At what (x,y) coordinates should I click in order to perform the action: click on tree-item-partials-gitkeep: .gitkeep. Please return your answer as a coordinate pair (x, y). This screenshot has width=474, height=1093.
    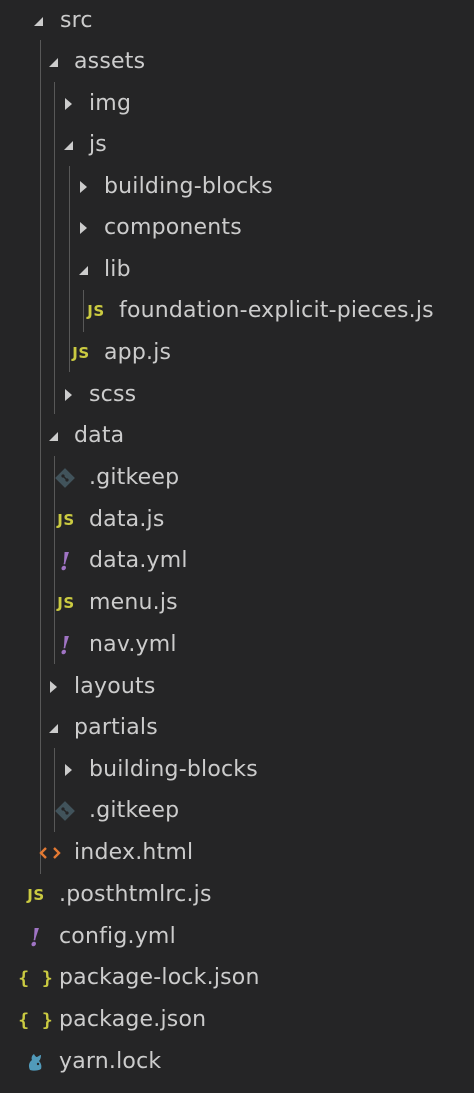
    Looking at the image, I should click on (237, 811).